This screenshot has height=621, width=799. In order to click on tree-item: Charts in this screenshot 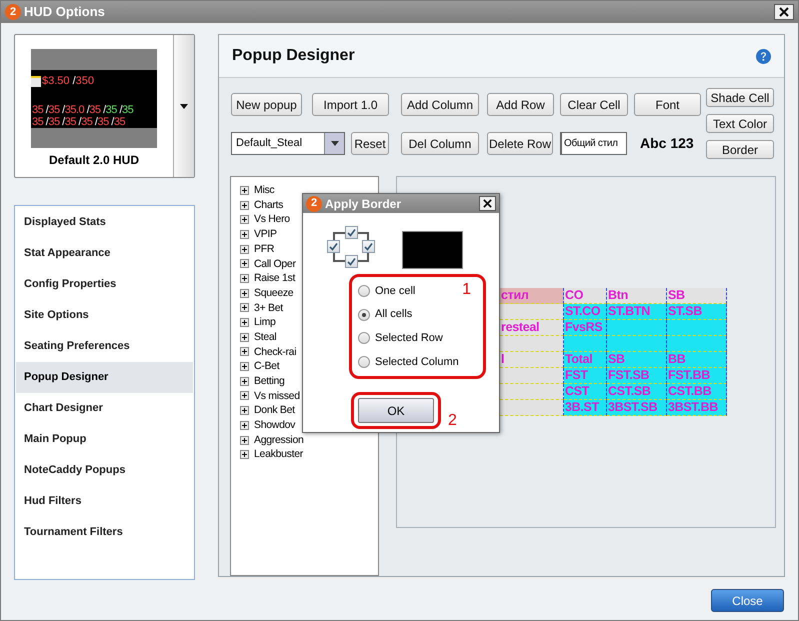, I will do `click(269, 205)`.